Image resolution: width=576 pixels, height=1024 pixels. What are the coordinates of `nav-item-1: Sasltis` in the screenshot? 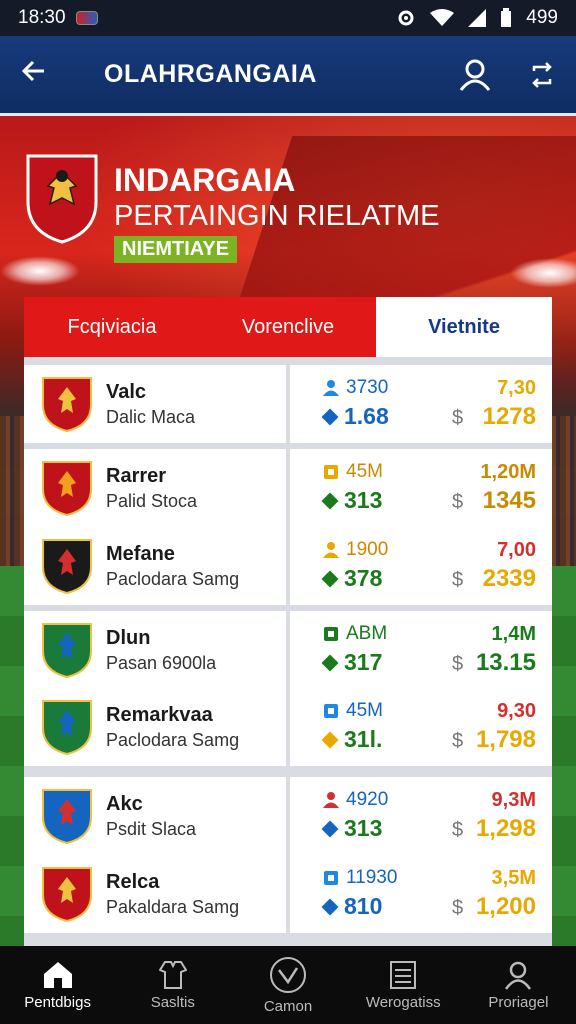 It's located at (172, 985).